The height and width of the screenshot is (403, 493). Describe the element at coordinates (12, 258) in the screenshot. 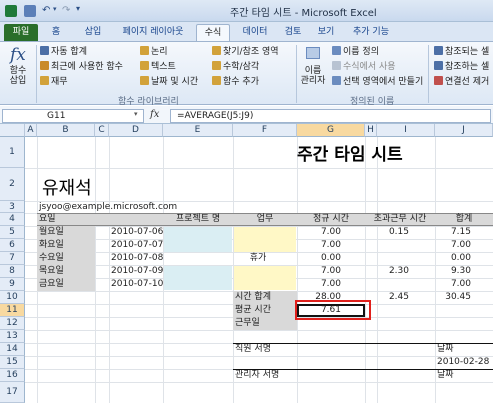

I see `row-header: 7` at that location.